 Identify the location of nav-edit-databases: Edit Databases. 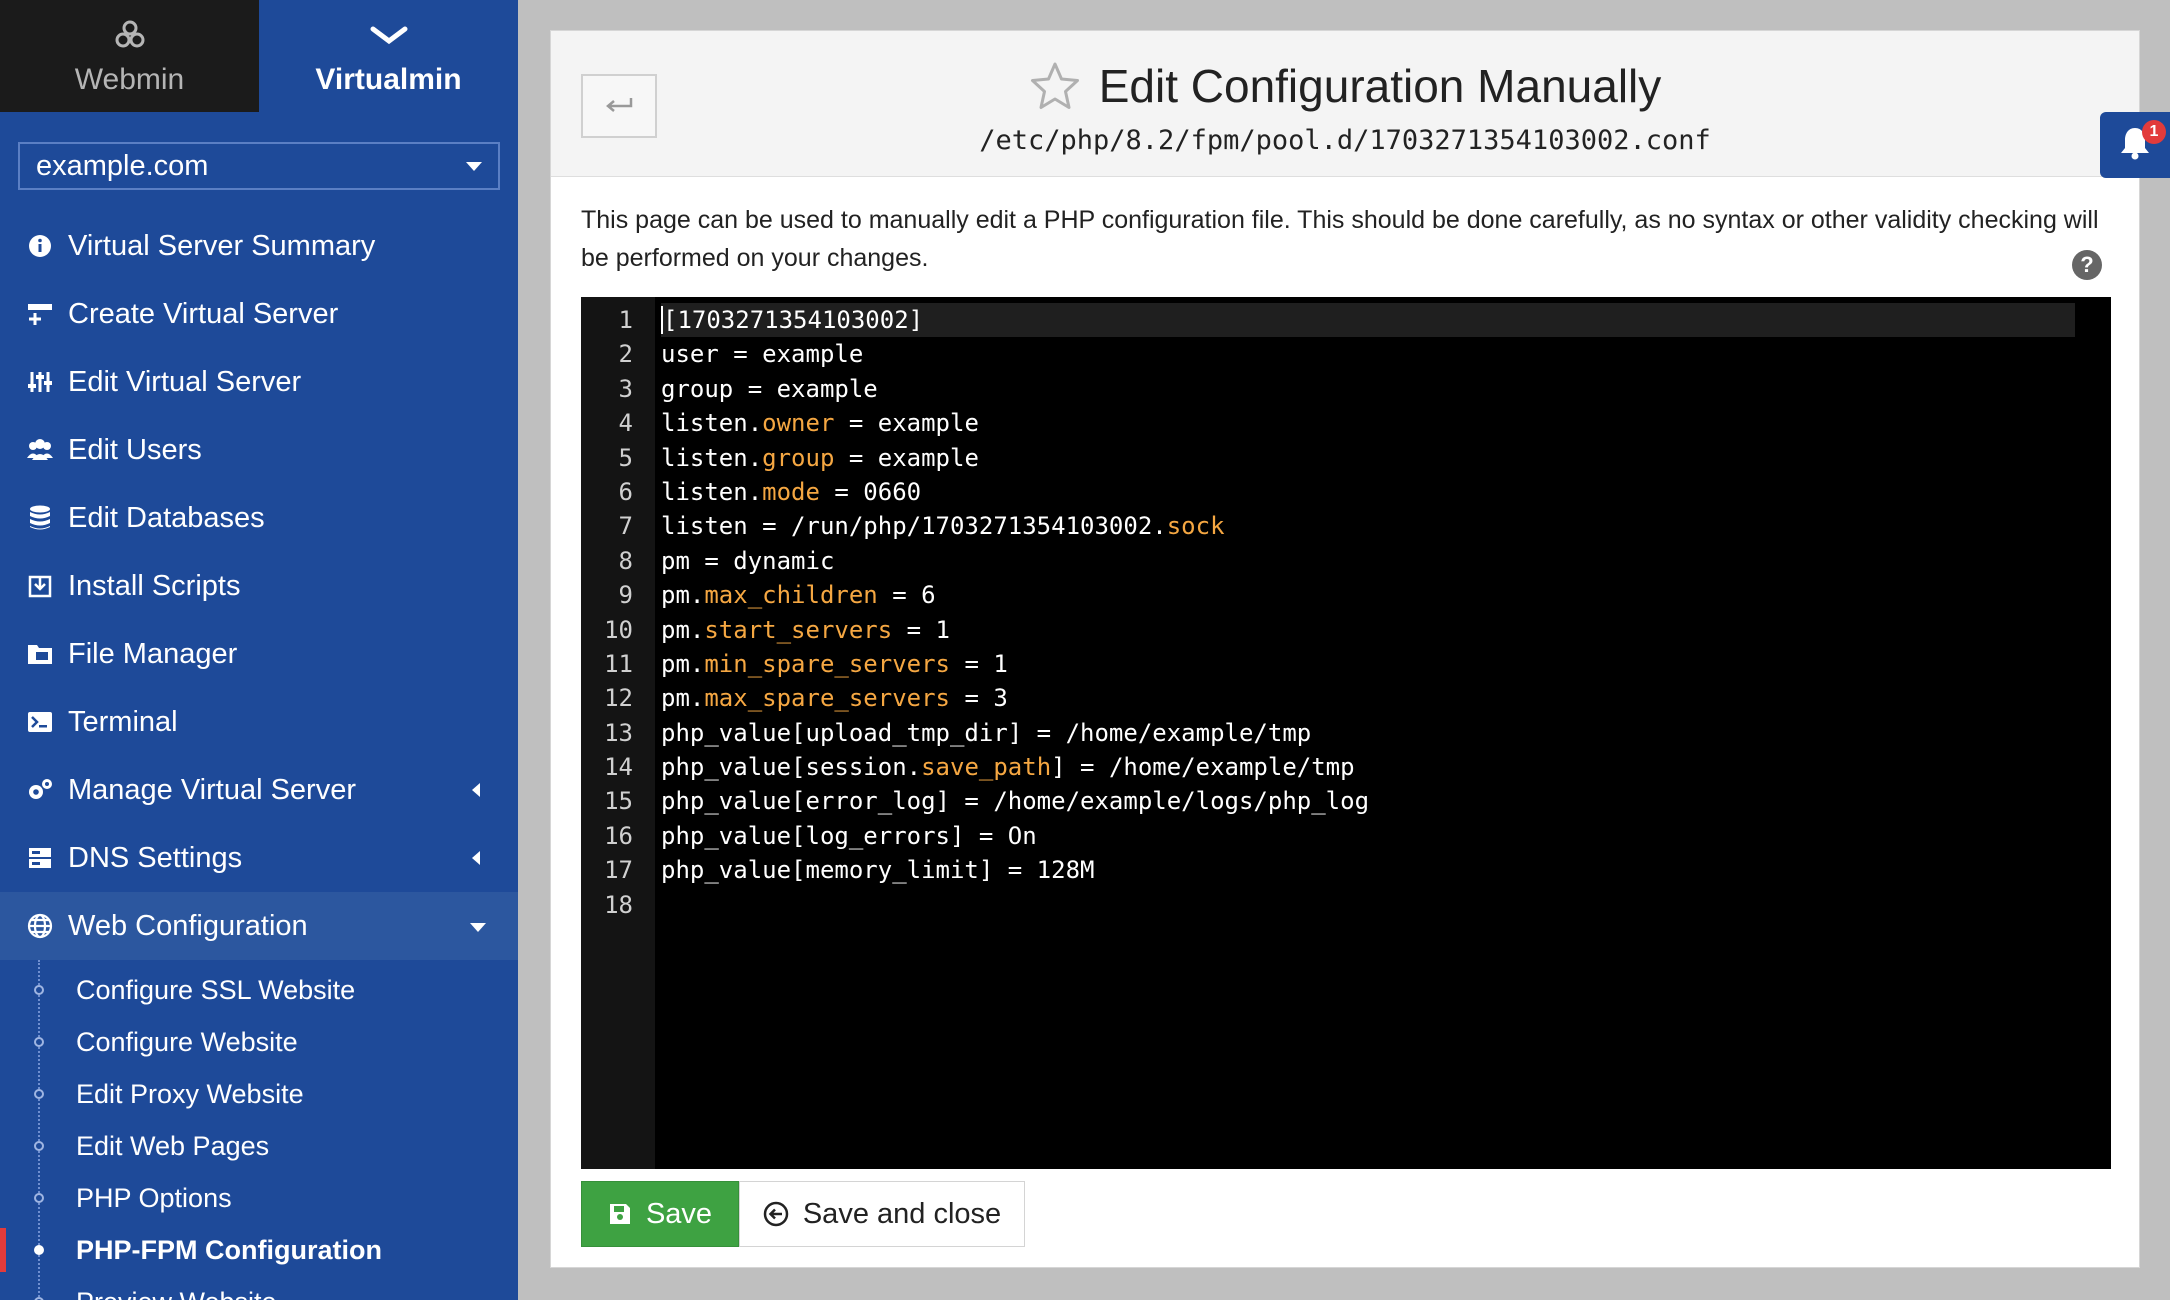
(259, 518).